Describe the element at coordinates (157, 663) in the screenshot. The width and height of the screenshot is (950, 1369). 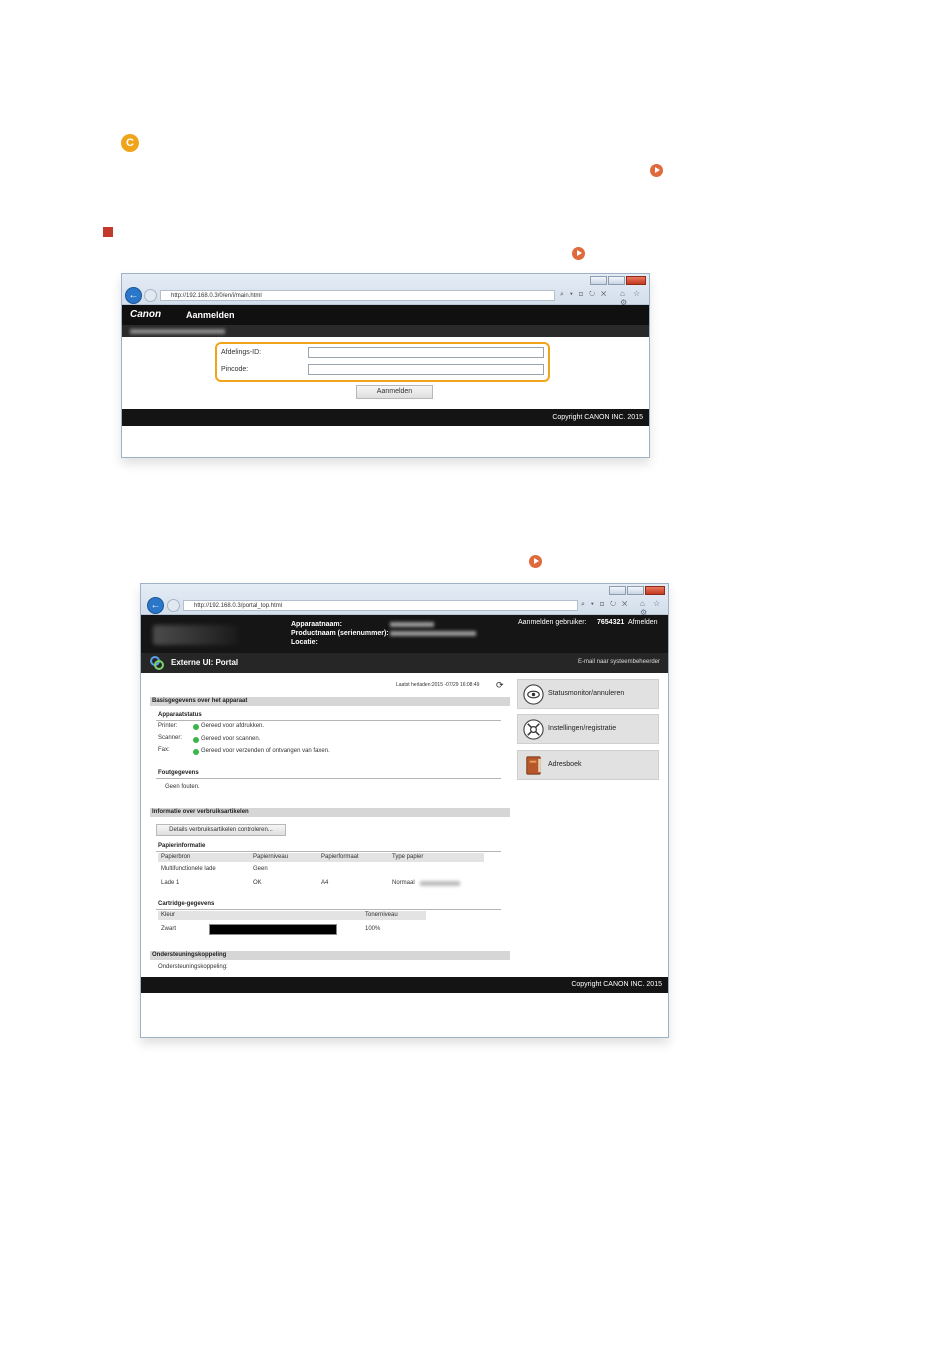
I see `portal-logo-icon` at that location.